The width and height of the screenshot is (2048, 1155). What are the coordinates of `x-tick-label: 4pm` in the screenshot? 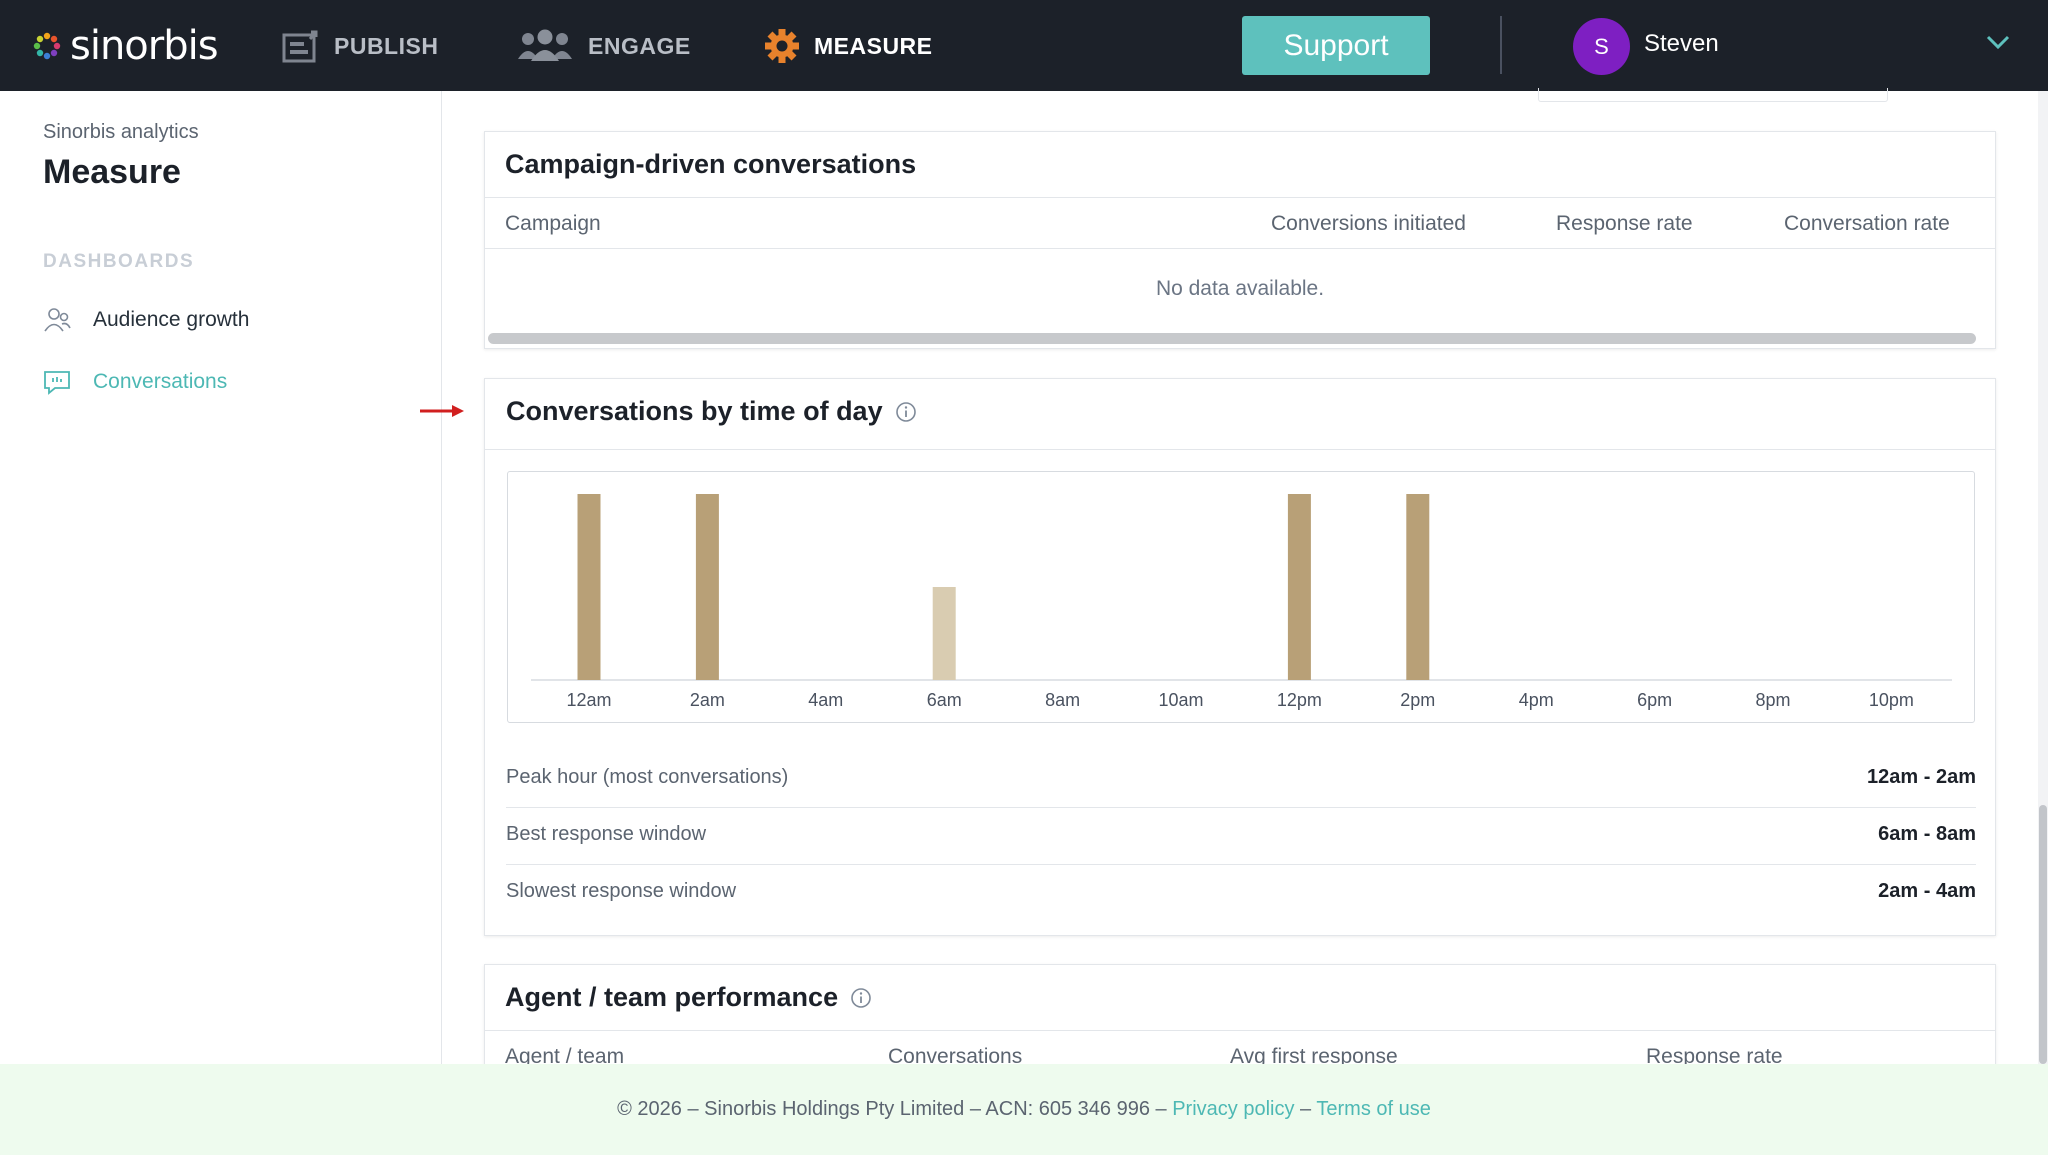 It's located at (1536, 700).